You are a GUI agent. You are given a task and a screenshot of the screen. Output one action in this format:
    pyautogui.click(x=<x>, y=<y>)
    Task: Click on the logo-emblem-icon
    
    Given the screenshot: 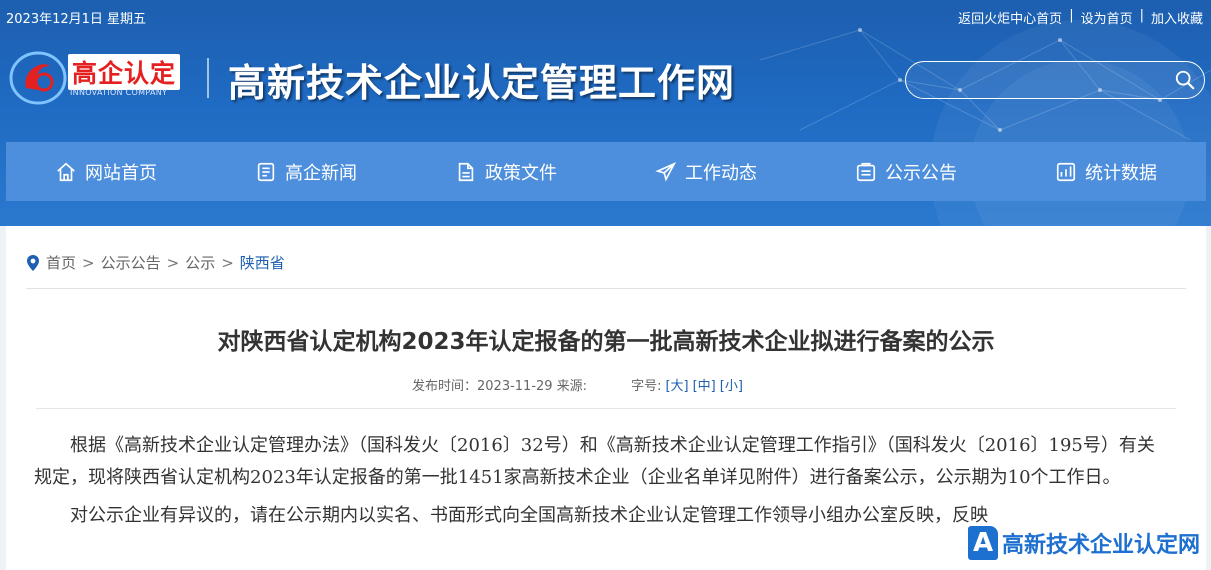 What is the action you would take?
    pyautogui.click(x=38, y=78)
    